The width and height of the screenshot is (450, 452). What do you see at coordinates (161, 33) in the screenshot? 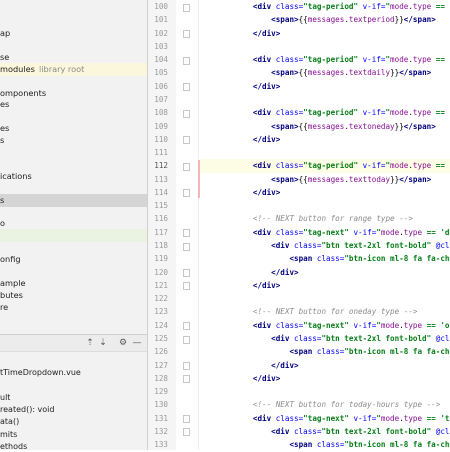
I see `line-number: 102` at bounding box center [161, 33].